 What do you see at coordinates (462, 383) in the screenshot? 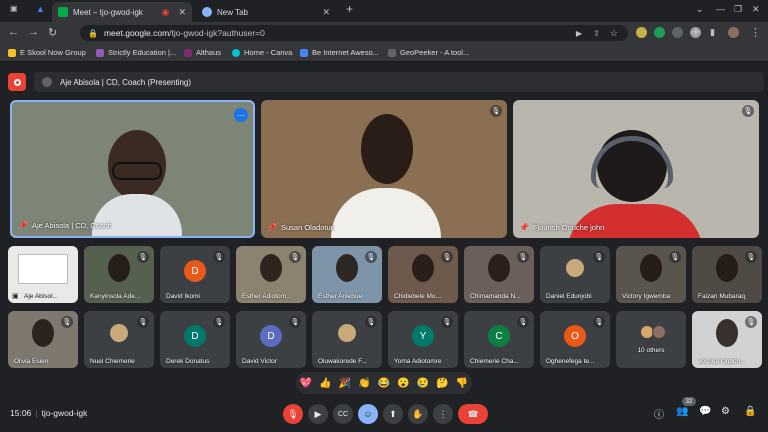
I see `reaction-emoji: 👎` at bounding box center [462, 383].